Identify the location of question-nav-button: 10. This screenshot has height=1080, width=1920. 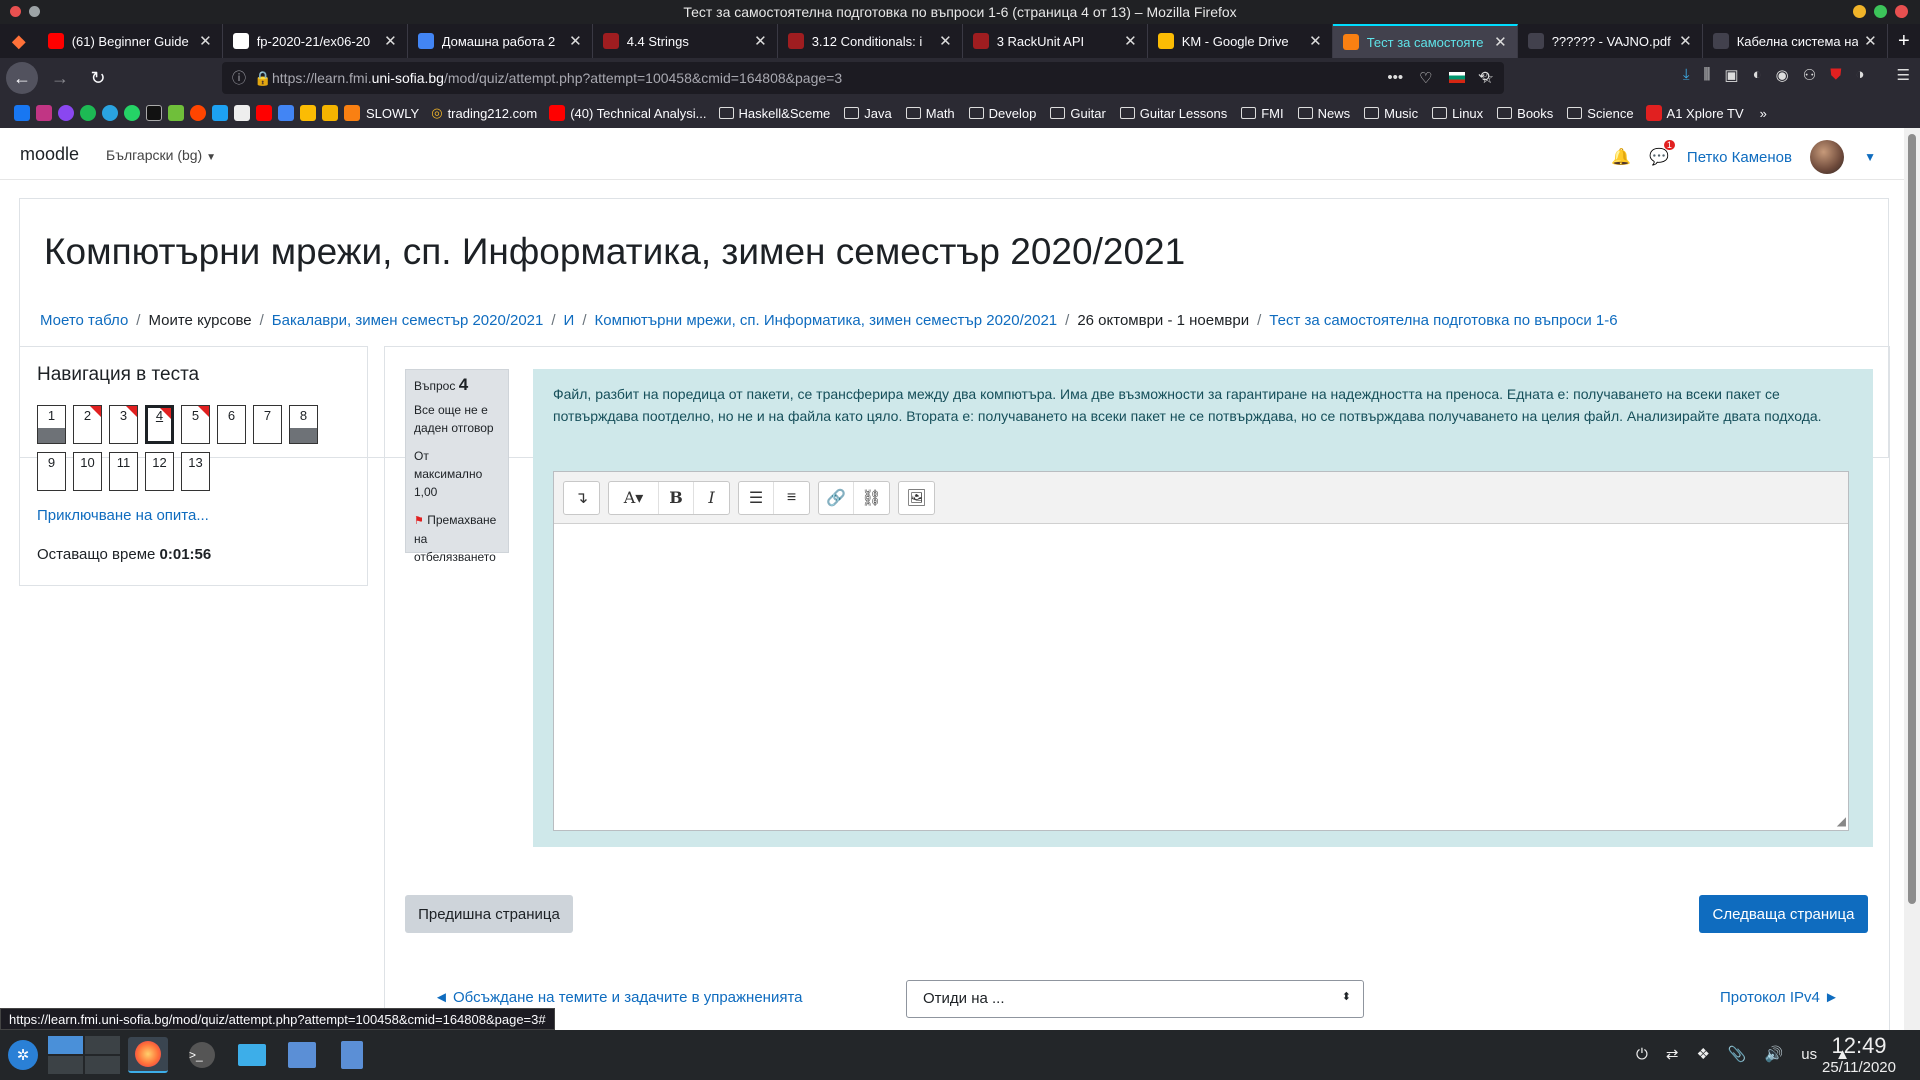
(87, 471).